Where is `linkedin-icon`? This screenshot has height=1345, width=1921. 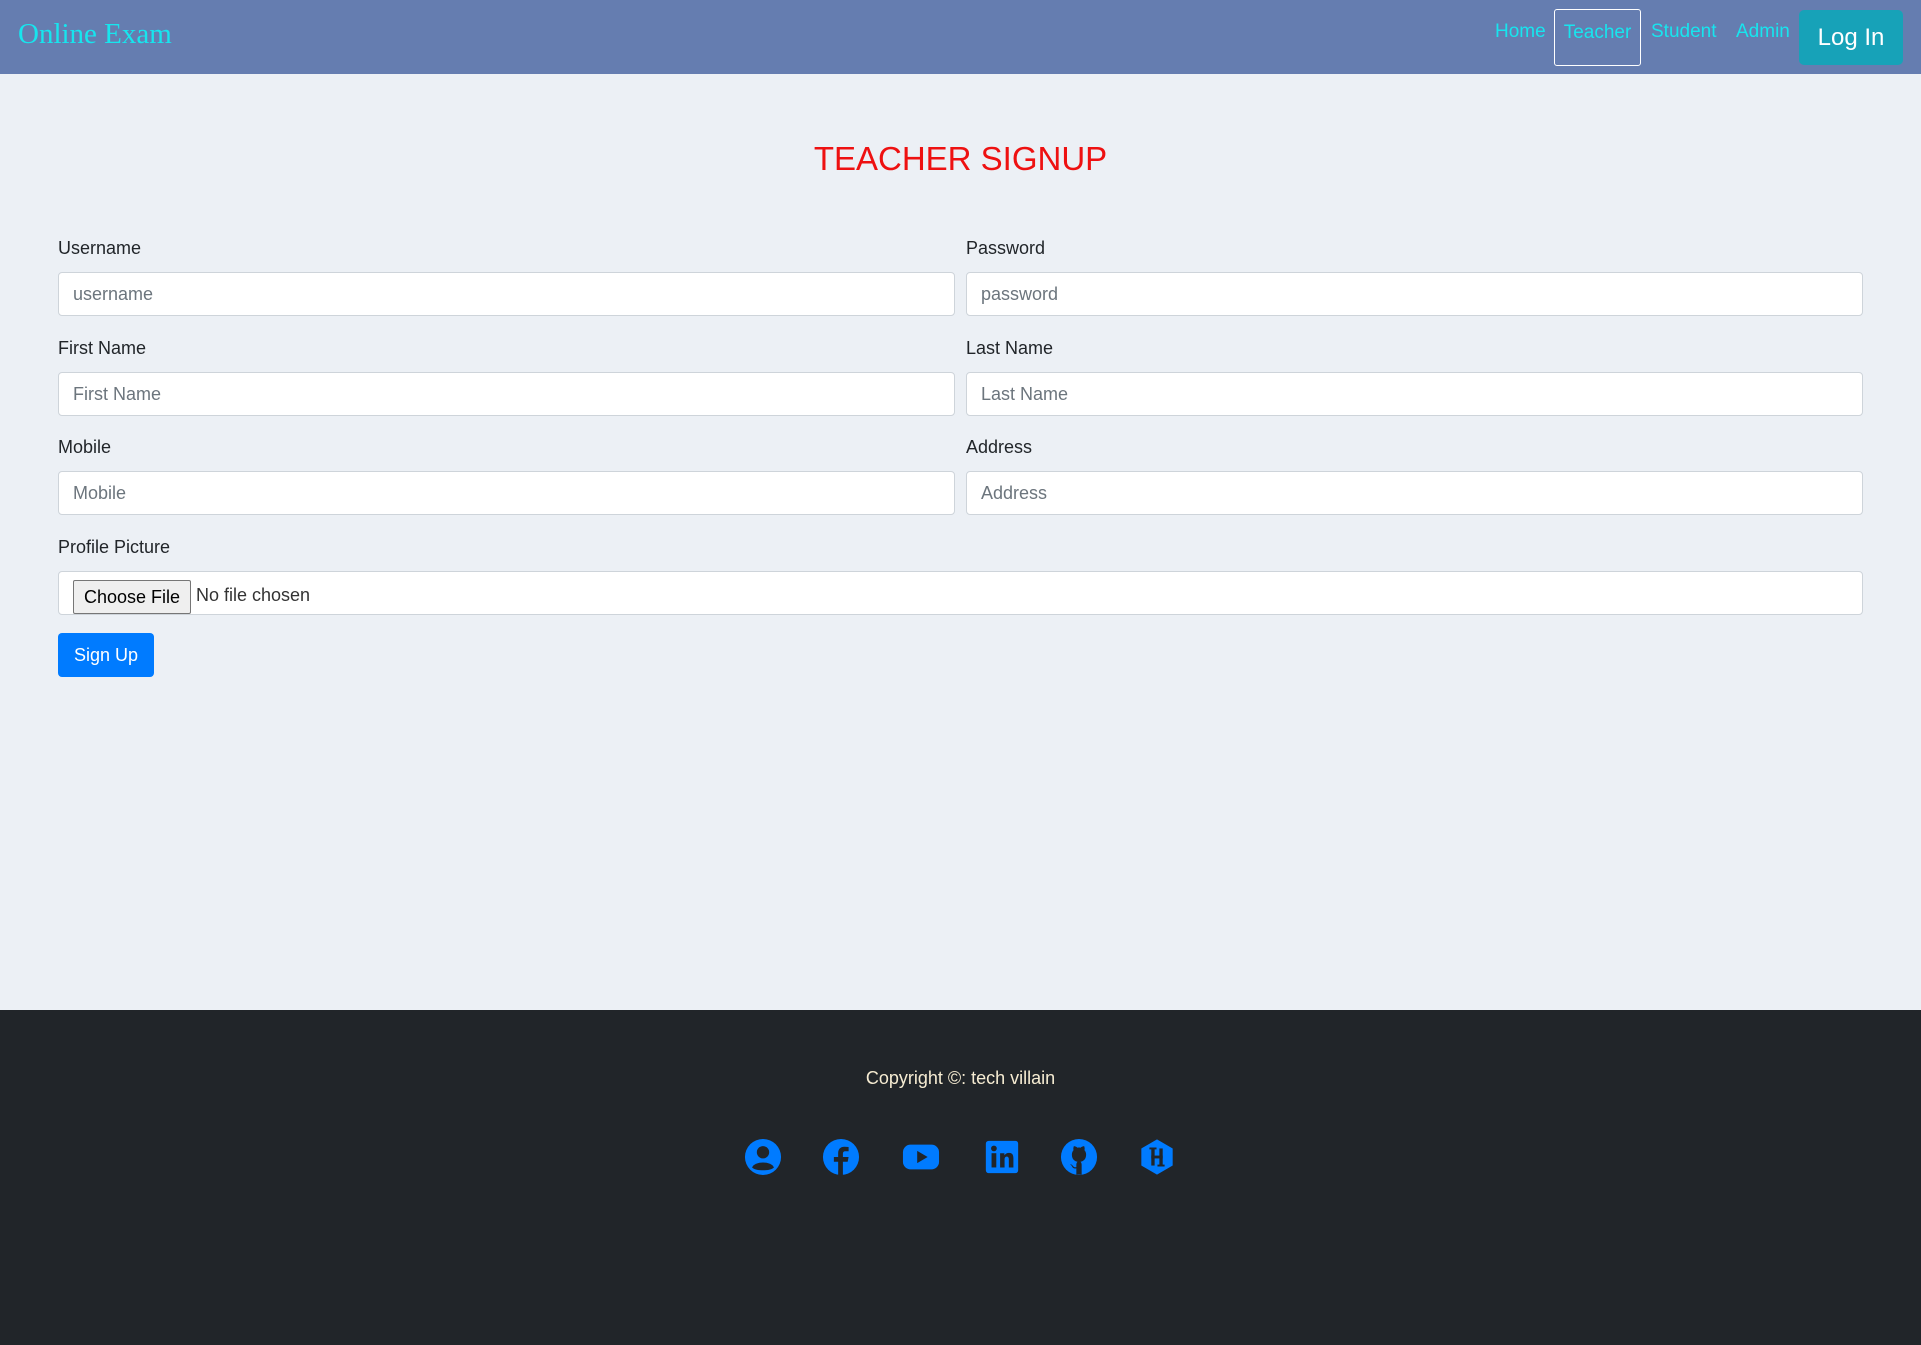 linkedin-icon is located at coordinates (1002, 1157).